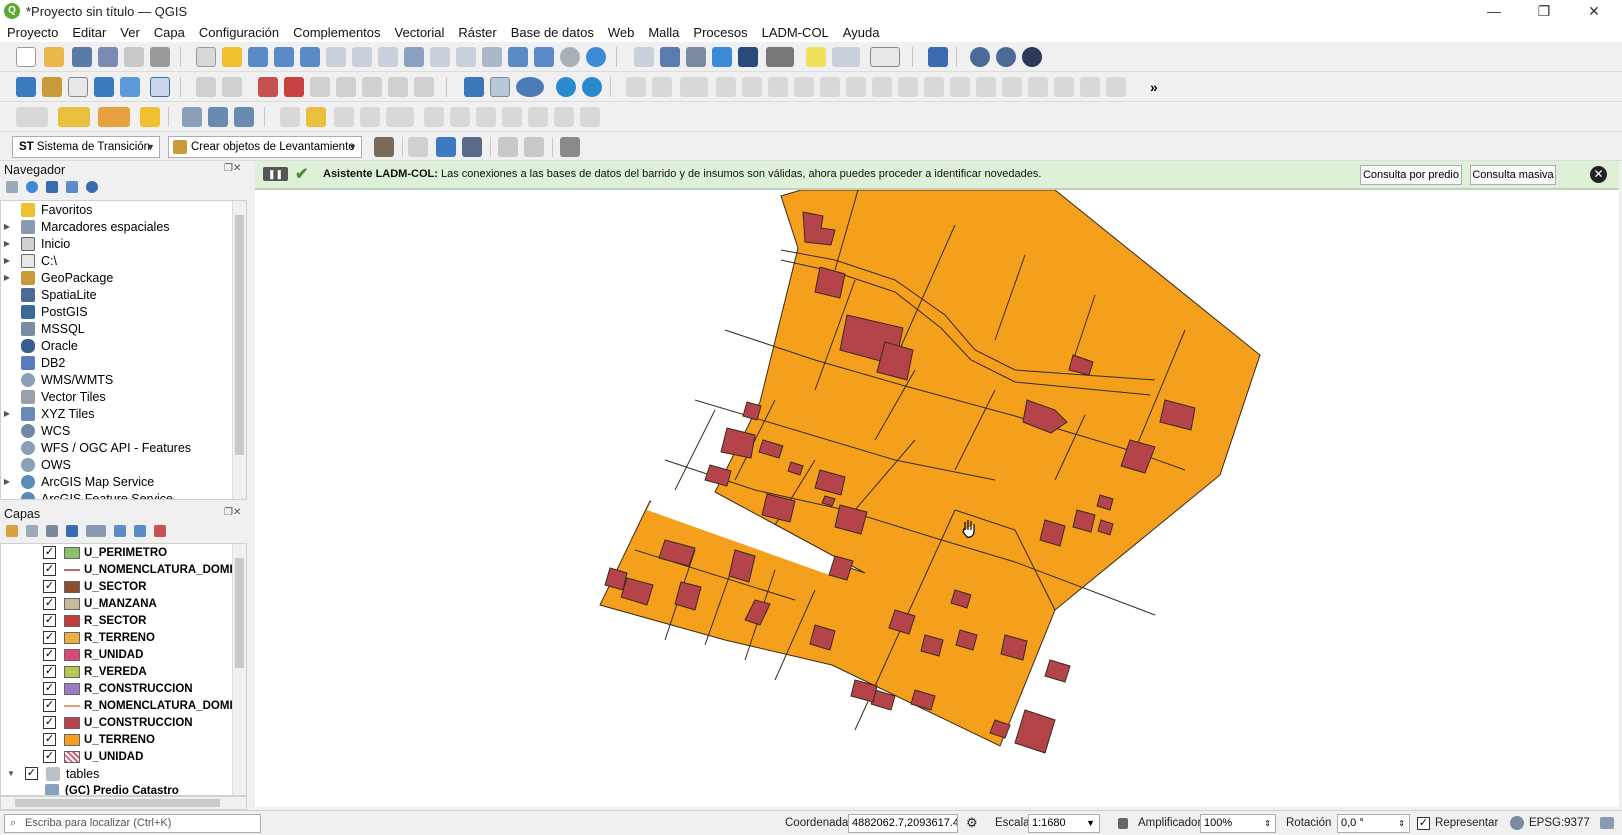 This screenshot has width=1622, height=835. Describe the element at coordinates (544, 57) in the screenshot. I see `show-bookmarks-icon` at that location.